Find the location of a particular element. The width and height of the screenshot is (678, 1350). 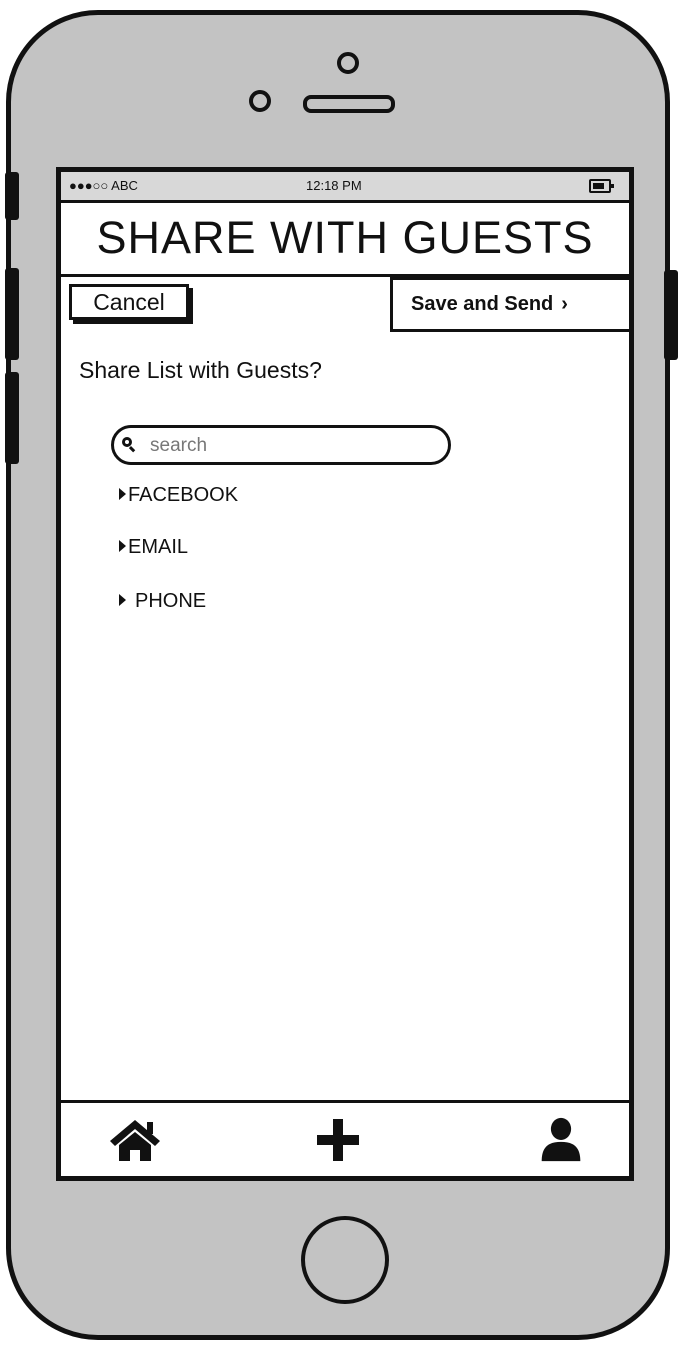

proximity-sensor is located at coordinates (260, 101).